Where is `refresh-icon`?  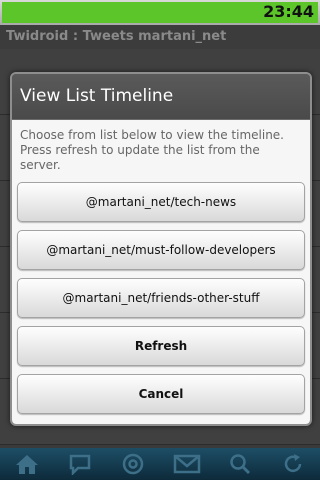
refresh-icon is located at coordinates (293, 464).